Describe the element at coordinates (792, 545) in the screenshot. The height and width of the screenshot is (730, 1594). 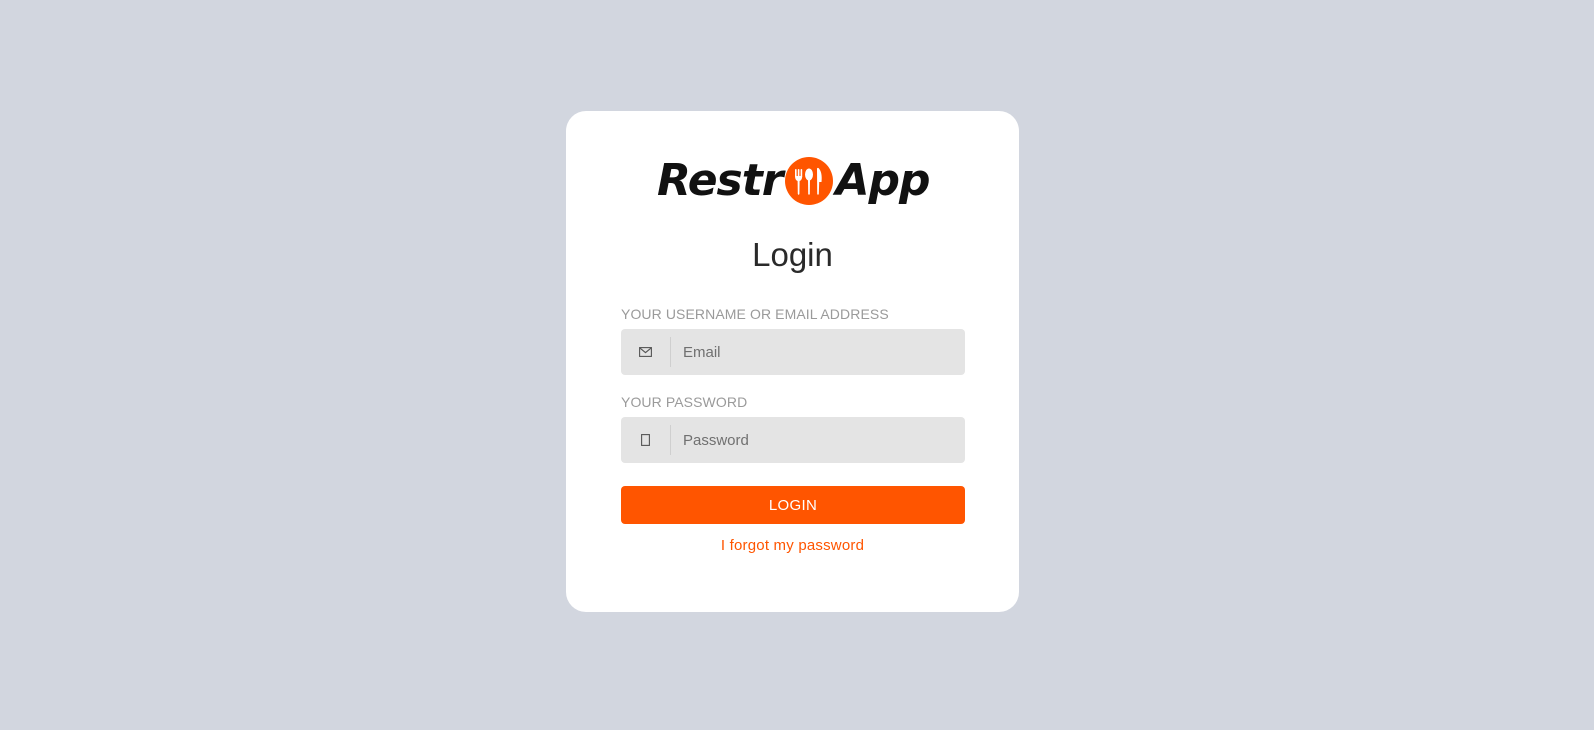
I see `forgot-password-link: I forgot my password` at that location.